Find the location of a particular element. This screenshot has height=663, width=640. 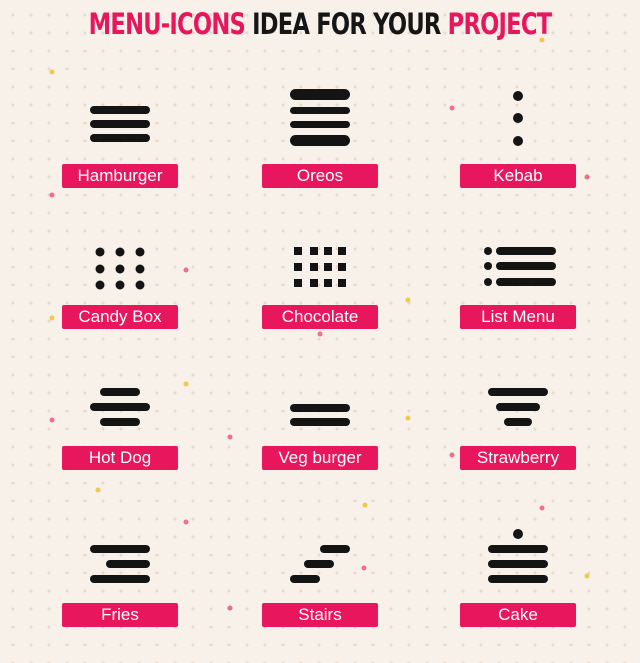

menu-card-hot-dog: Hot Dog is located at coordinates (120, 436).